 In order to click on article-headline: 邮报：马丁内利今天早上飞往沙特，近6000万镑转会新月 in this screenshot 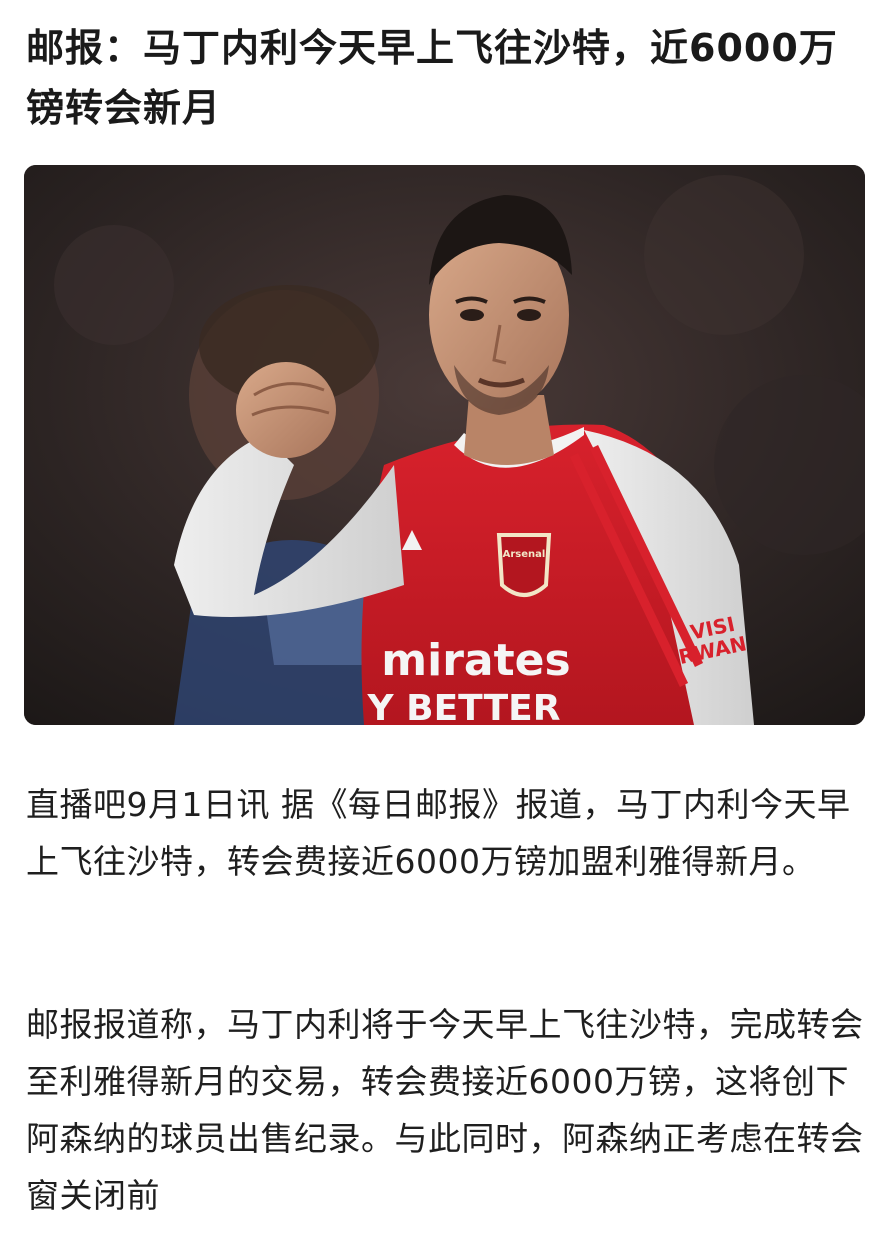, I will do `click(432, 78)`.